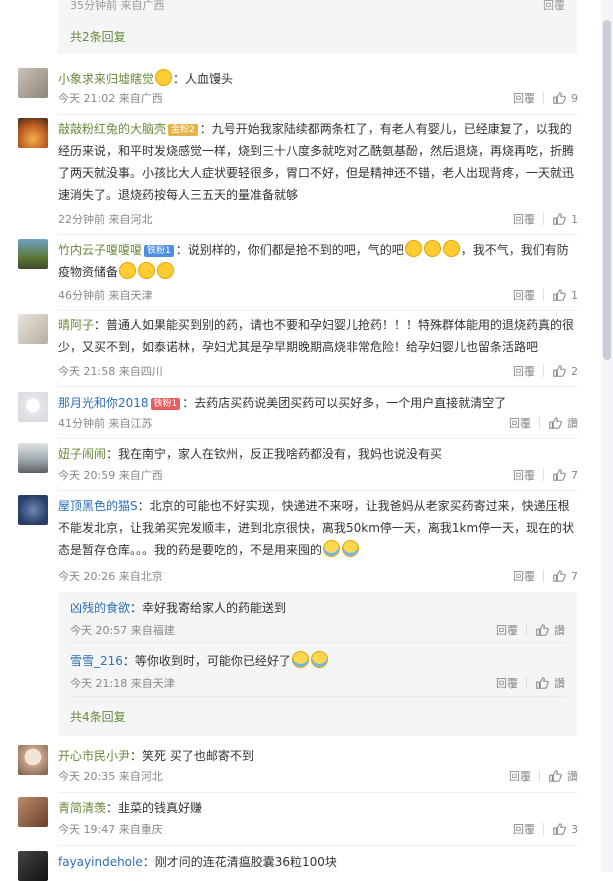  Describe the element at coordinates (100, 862) in the screenshot. I see `username-link: fayayindehole` at that location.